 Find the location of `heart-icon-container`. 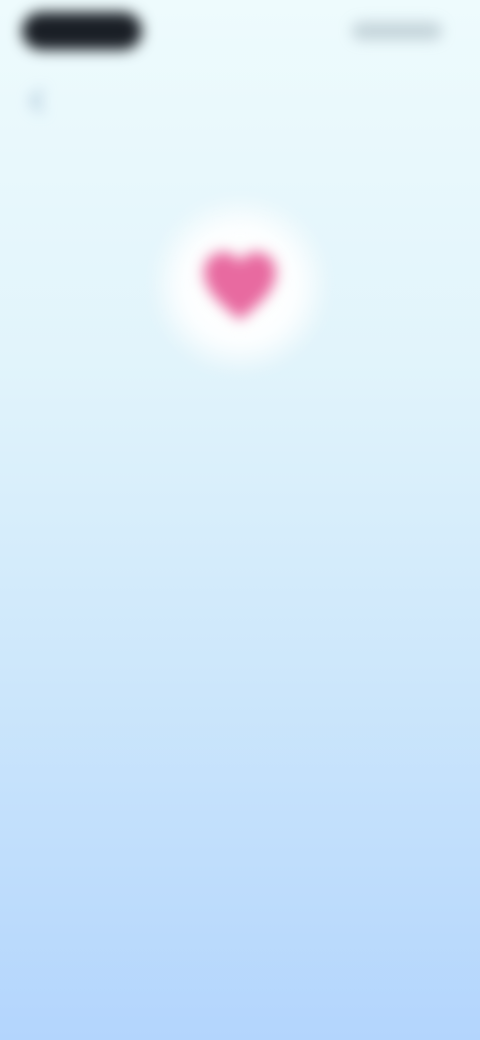

heart-icon-container is located at coordinates (240, 284).